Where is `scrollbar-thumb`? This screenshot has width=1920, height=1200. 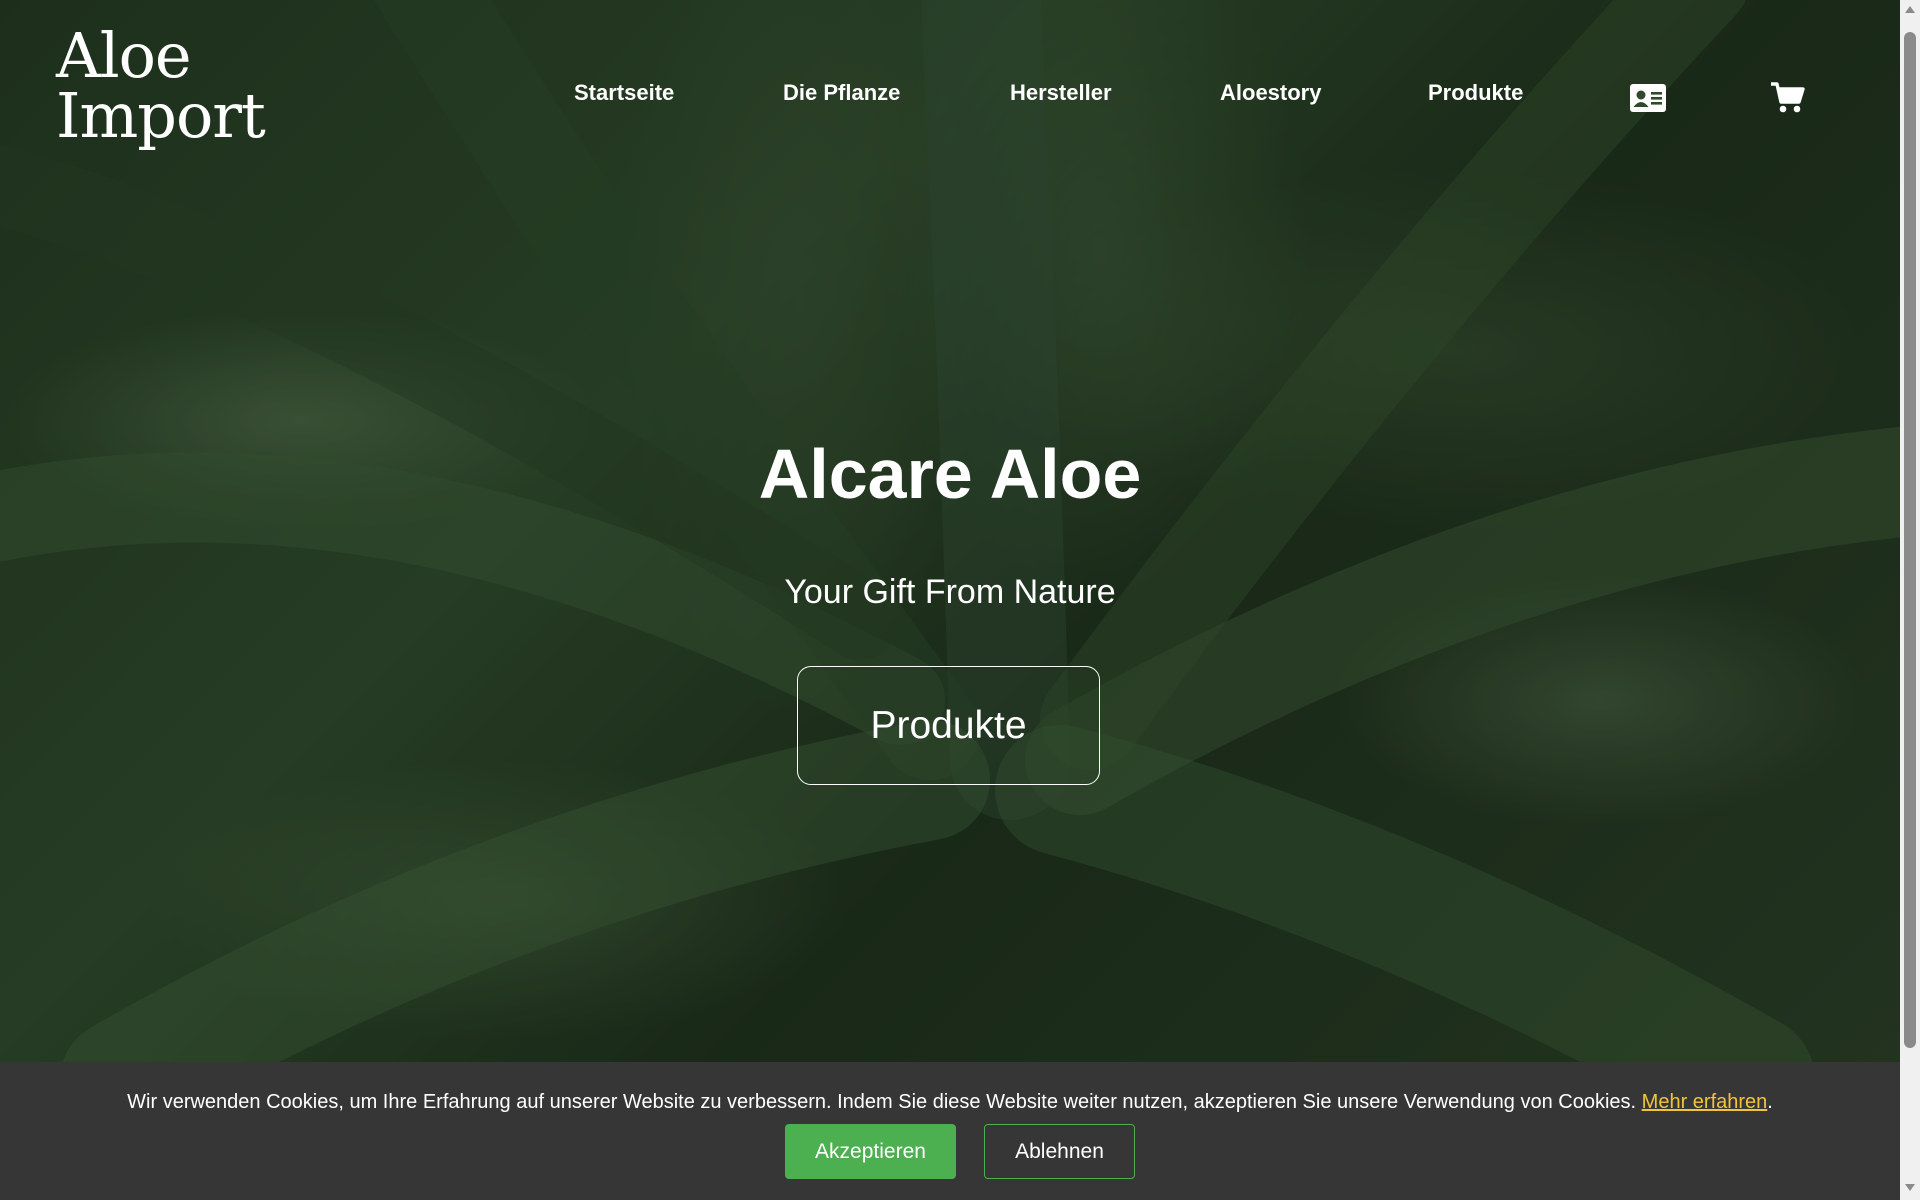 scrollbar-thumb is located at coordinates (1910, 540).